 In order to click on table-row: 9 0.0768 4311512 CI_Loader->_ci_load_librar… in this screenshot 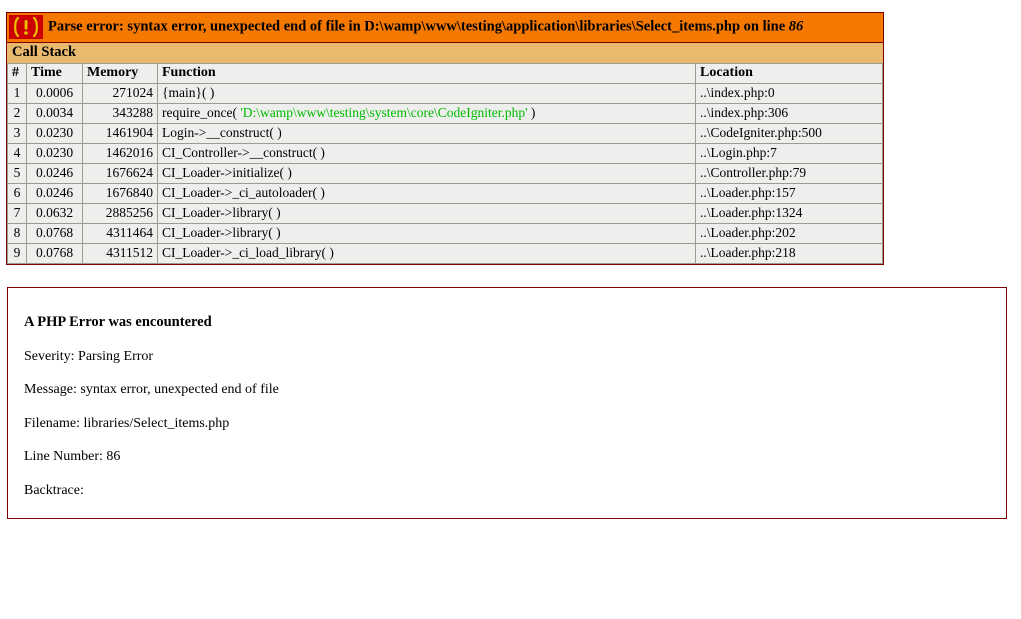, I will do `click(445, 253)`.